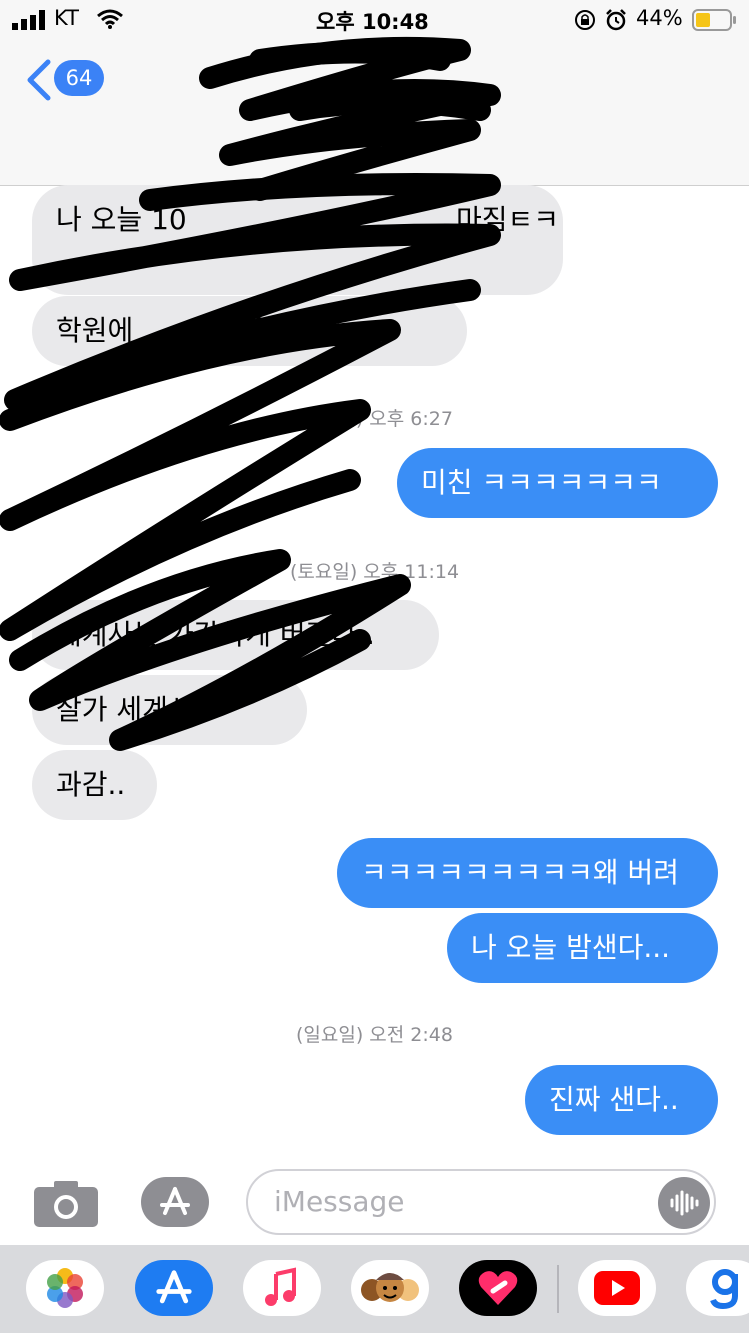 The image size is (749, 1333). What do you see at coordinates (66, 1203) in the screenshot?
I see `camera-icon` at bounding box center [66, 1203].